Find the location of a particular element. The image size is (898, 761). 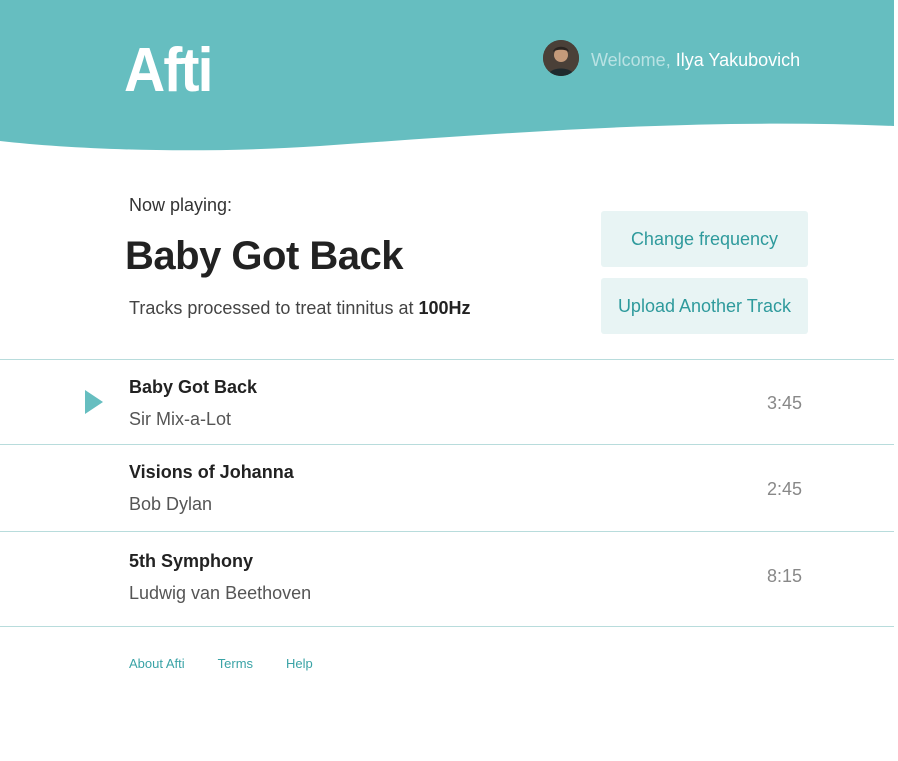

track-title: Visions of Johanna is located at coordinates (211, 472).